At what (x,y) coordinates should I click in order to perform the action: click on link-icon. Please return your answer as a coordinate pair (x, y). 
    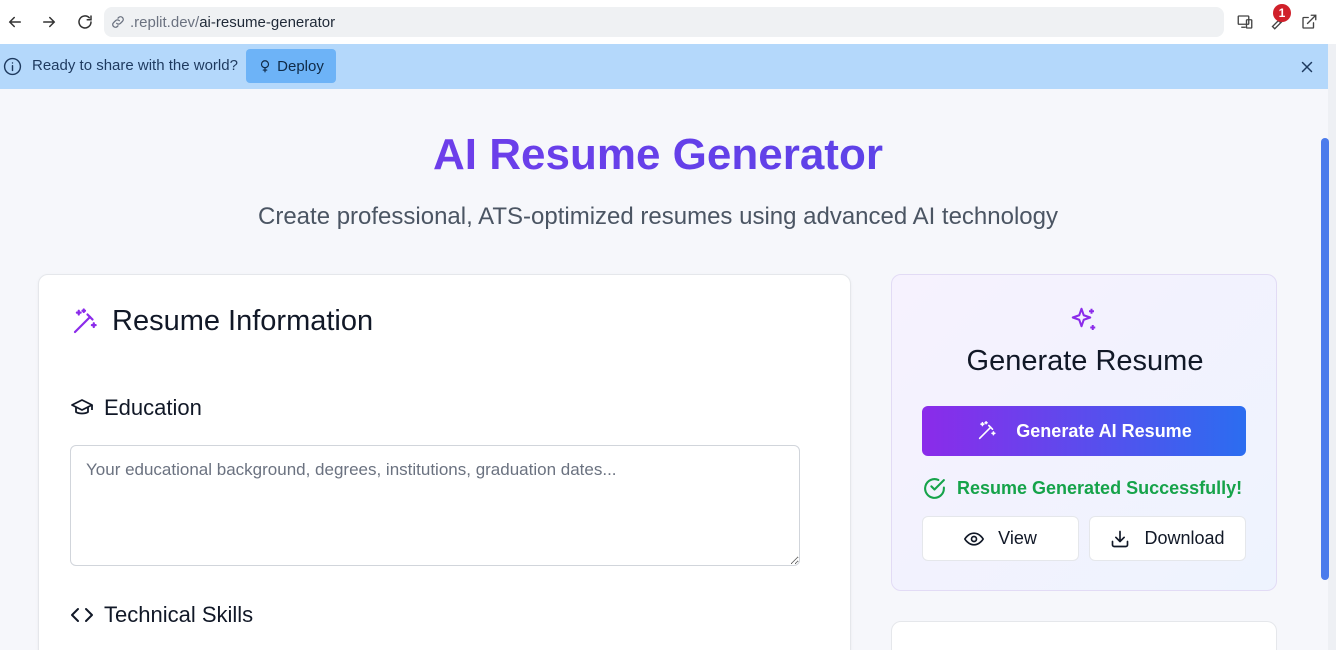
    Looking at the image, I should click on (118, 22).